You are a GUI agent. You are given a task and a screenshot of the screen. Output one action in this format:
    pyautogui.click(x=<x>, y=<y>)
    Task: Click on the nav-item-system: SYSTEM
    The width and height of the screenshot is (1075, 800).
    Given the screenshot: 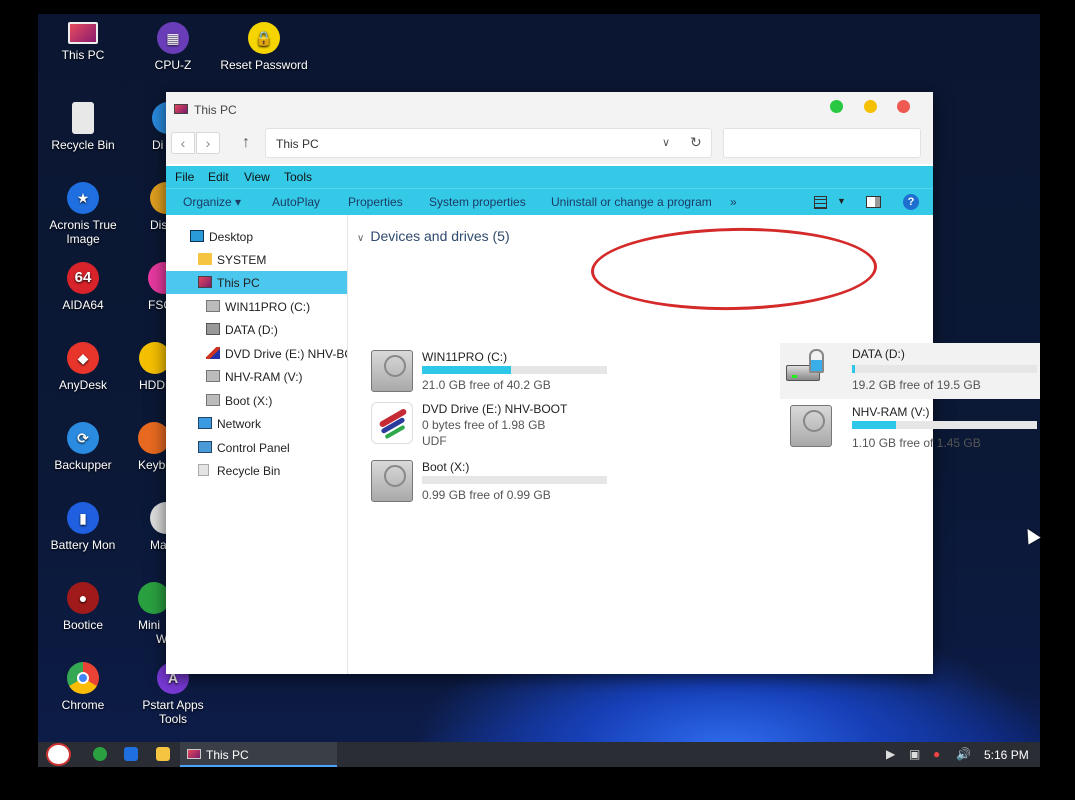 What is the action you would take?
    pyautogui.click(x=256, y=259)
    